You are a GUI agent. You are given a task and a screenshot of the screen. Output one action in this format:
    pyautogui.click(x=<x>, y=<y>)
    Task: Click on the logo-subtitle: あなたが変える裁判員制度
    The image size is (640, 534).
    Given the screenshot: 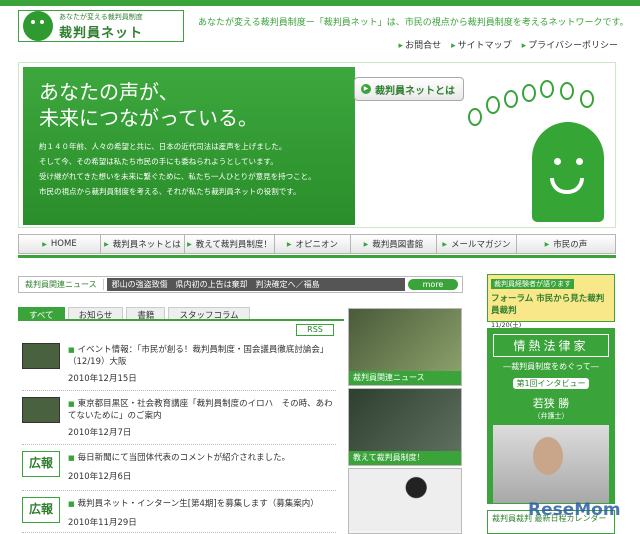 What is the action you would take?
    pyautogui.click(x=101, y=16)
    